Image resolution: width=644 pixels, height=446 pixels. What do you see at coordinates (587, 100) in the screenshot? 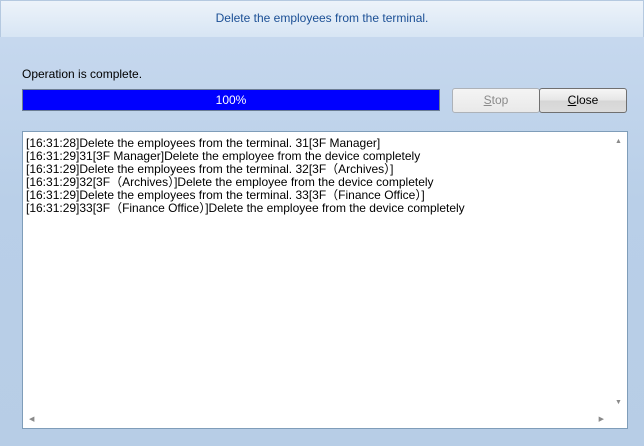
I see `close-button-label: lose` at bounding box center [587, 100].